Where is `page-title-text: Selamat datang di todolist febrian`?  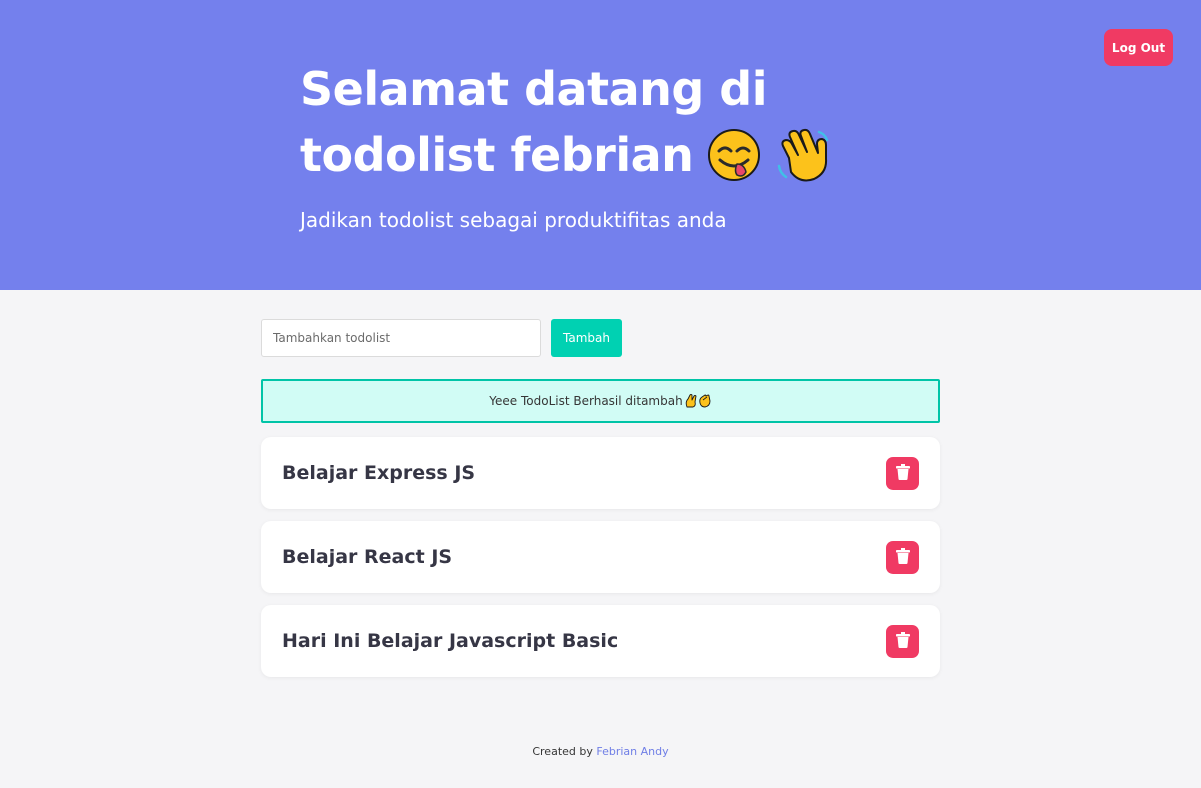 page-title-text: Selamat datang di todolist febrian is located at coordinates (534, 122).